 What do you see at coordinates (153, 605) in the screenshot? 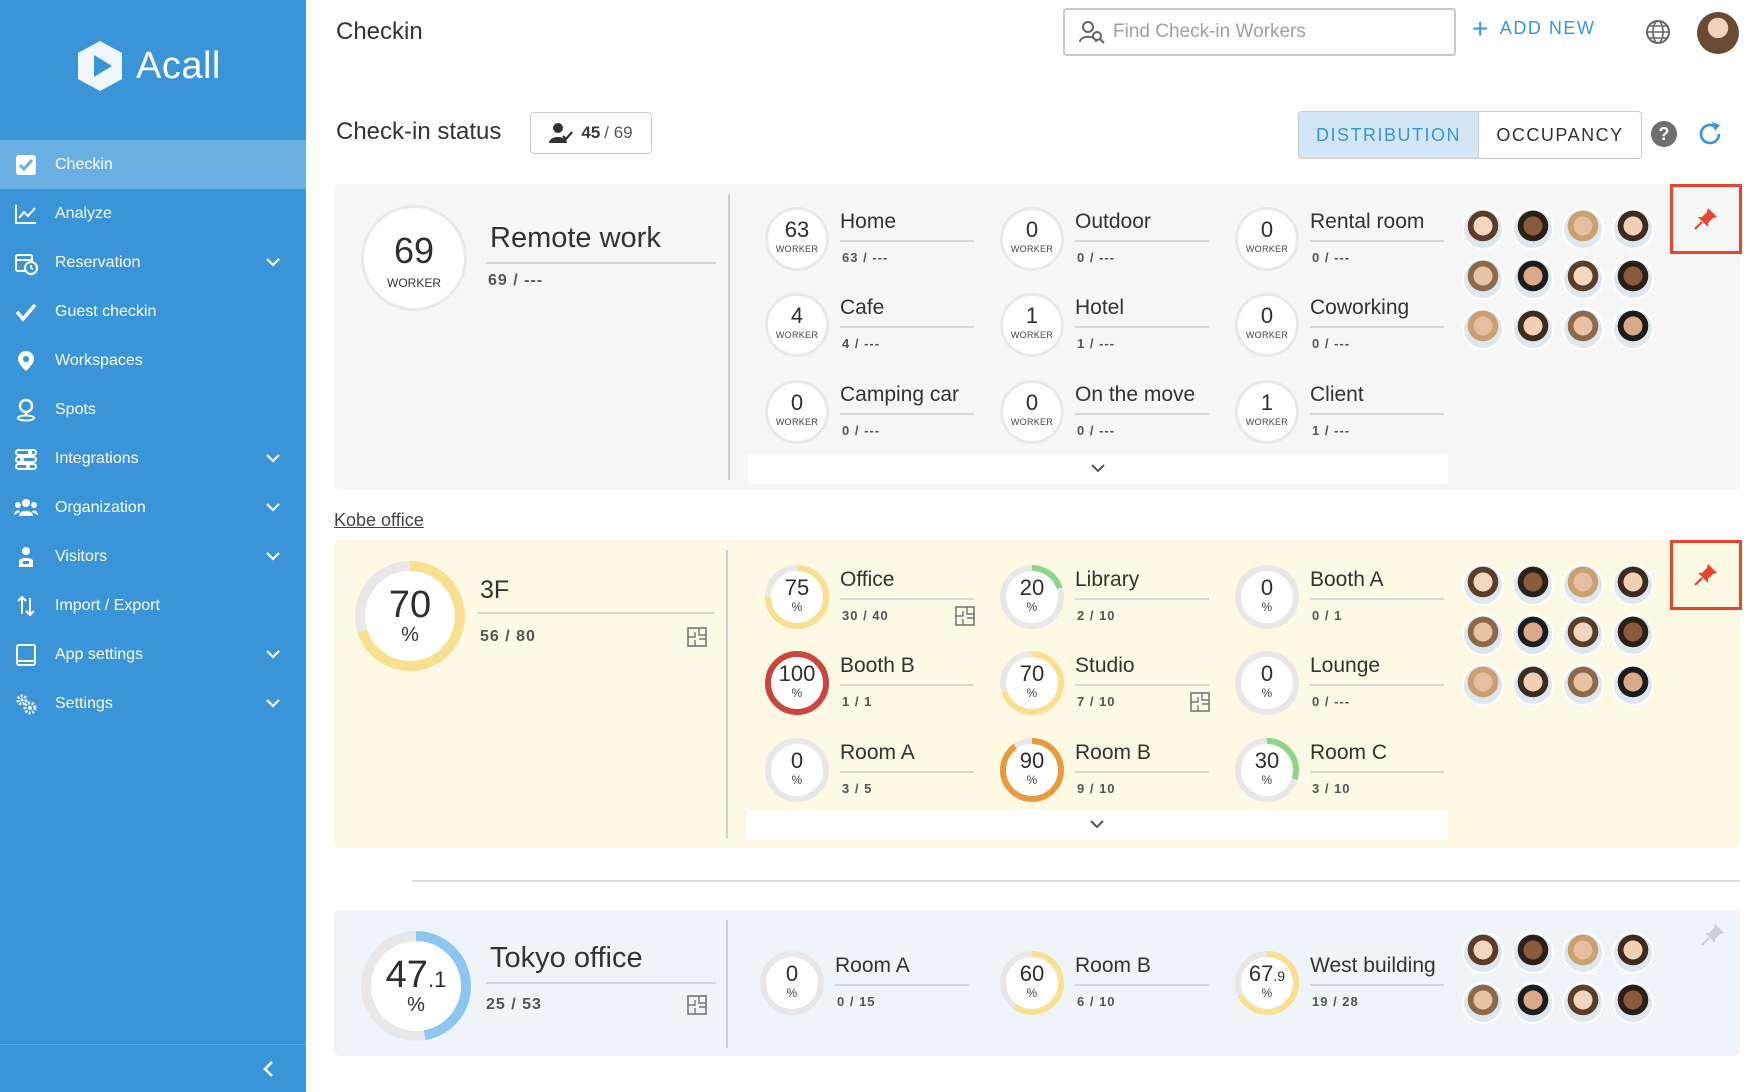
I see `sidebar-item-import-export: Import / Export` at bounding box center [153, 605].